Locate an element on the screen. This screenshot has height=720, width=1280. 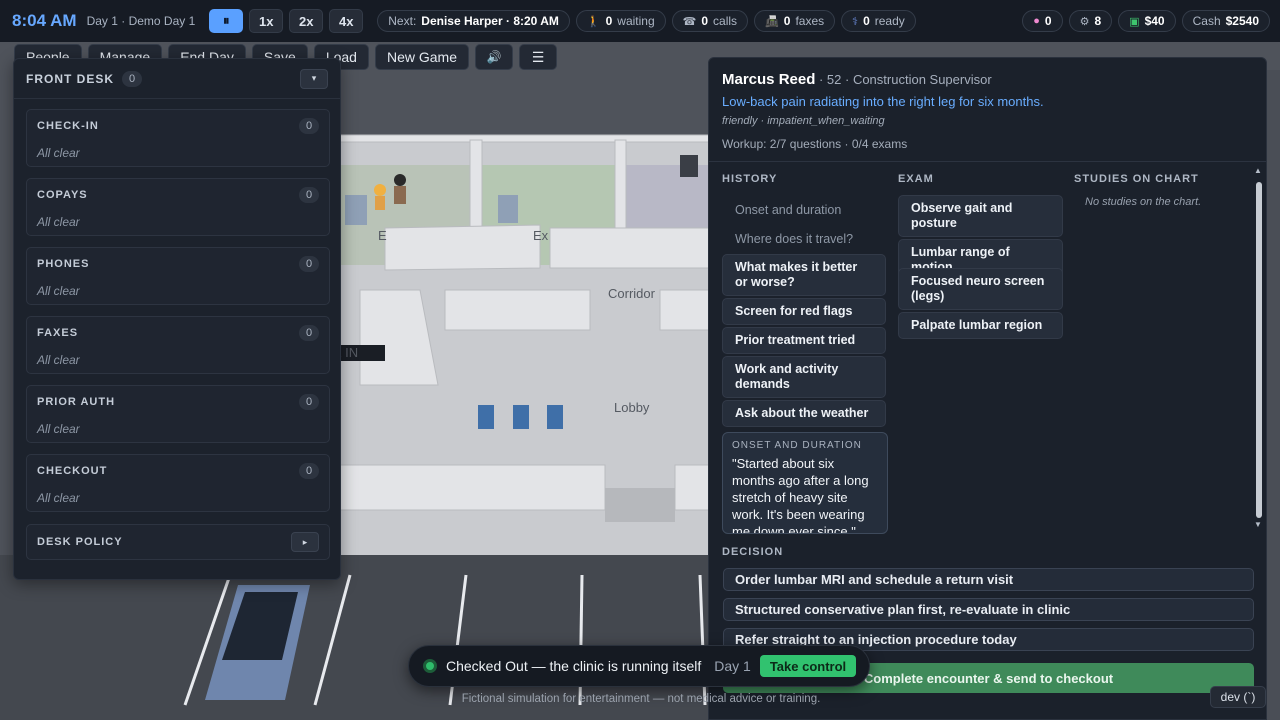
toast-day: Day 1 is located at coordinates (732, 666).